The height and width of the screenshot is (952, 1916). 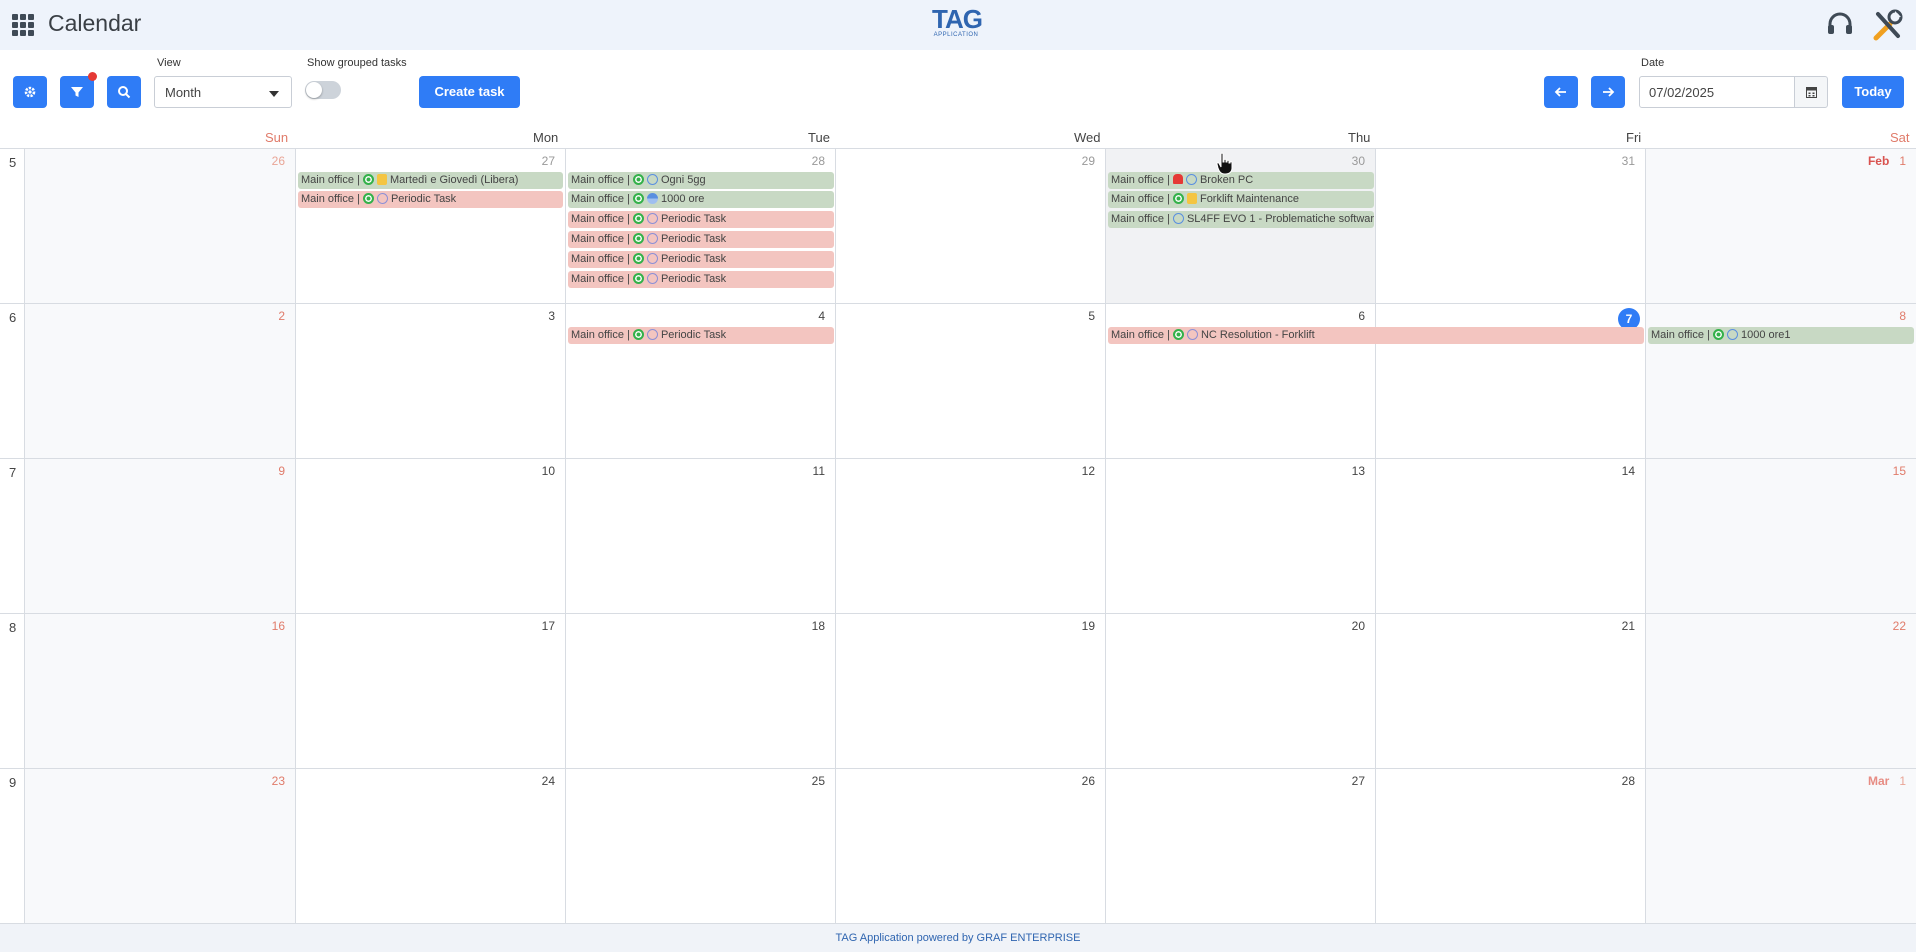 I want to click on tools-icon, so click(x=1887, y=25).